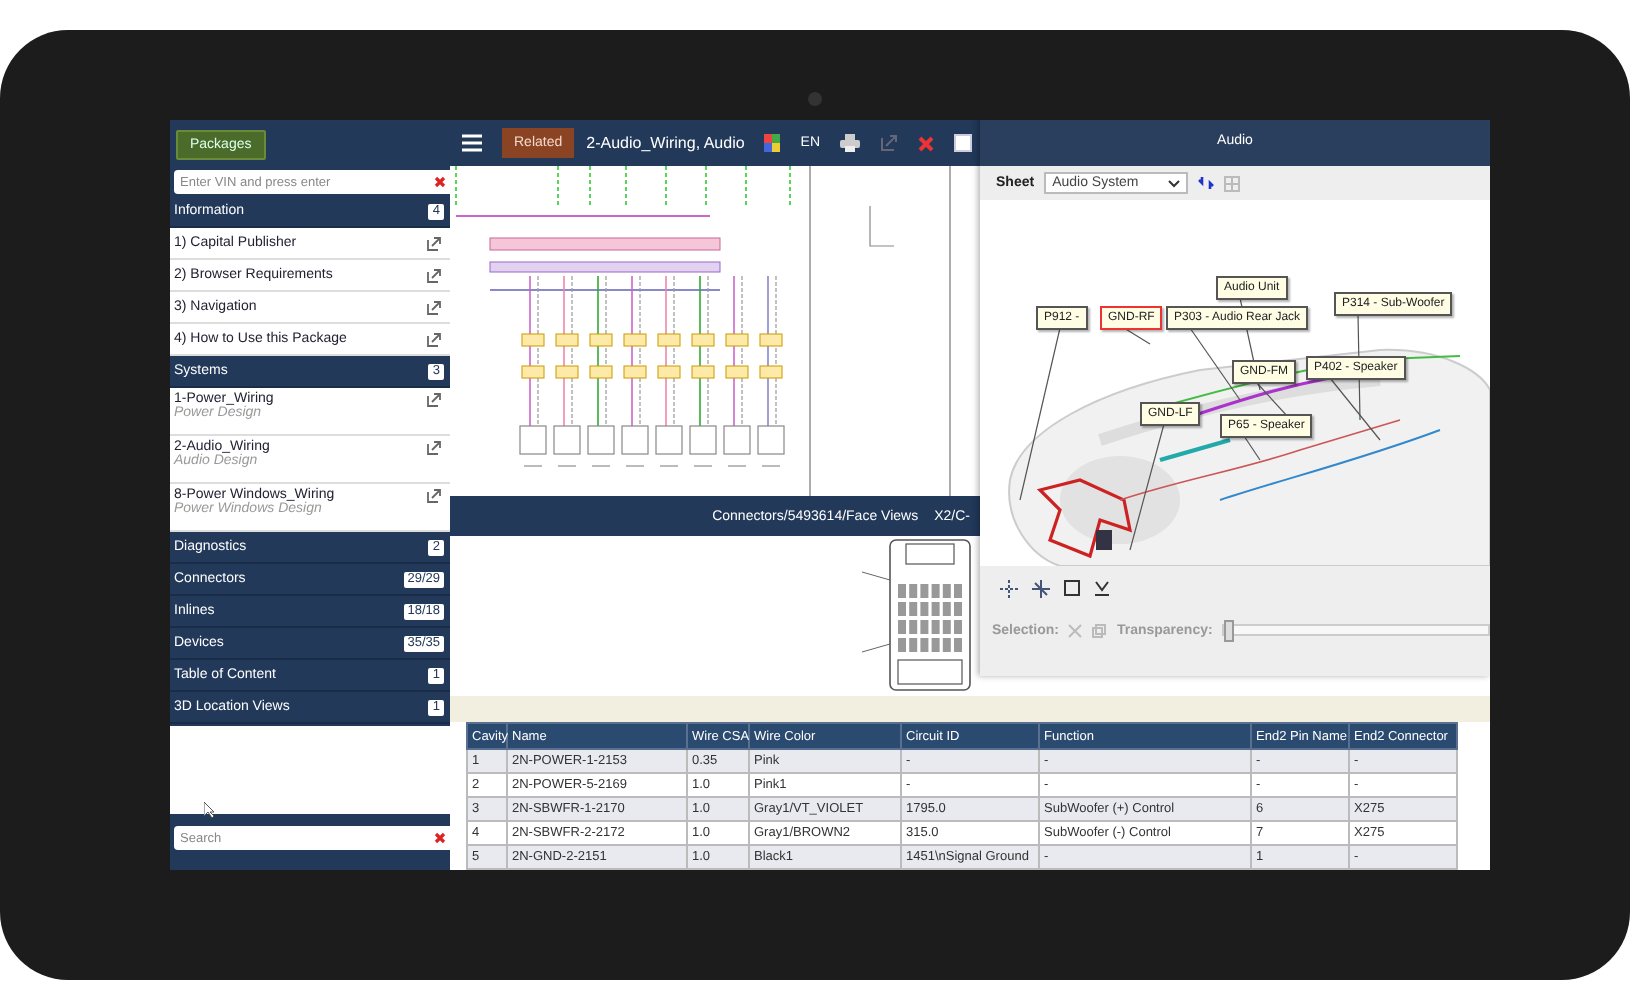  I want to click on menu-icon, so click(472, 143).